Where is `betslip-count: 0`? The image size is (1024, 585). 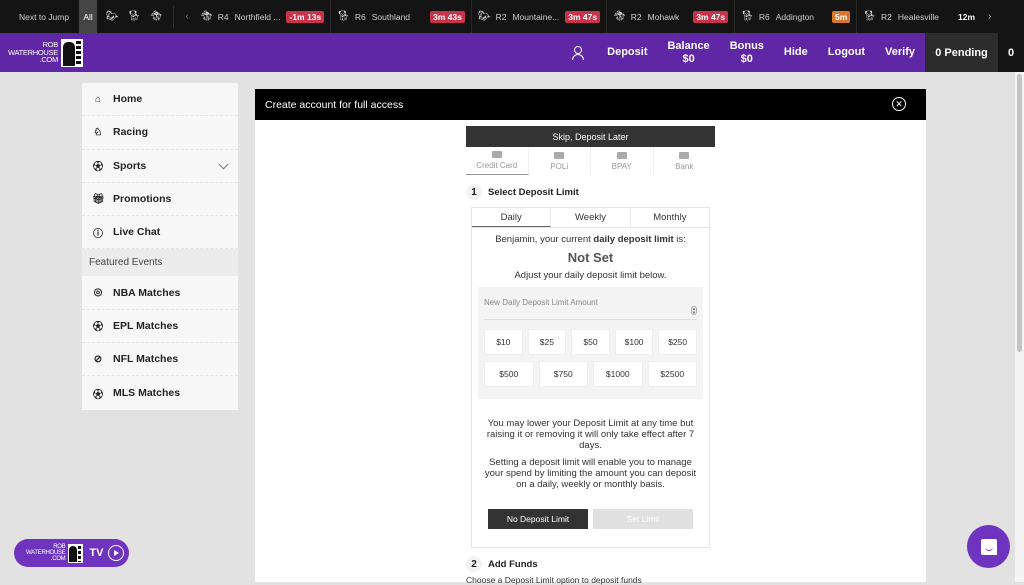 betslip-count: 0 is located at coordinates (1011, 52).